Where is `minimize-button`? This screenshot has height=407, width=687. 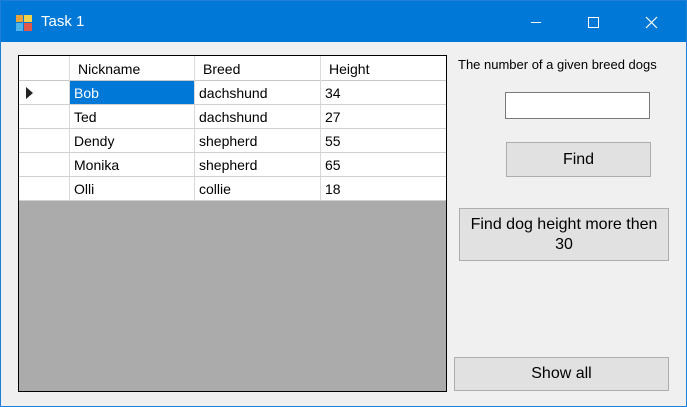 minimize-button is located at coordinates (536, 21).